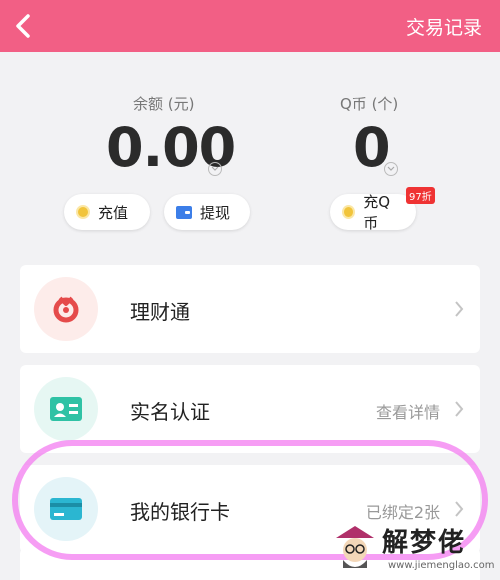  I want to click on back-arrow-icon, so click(24, 26).